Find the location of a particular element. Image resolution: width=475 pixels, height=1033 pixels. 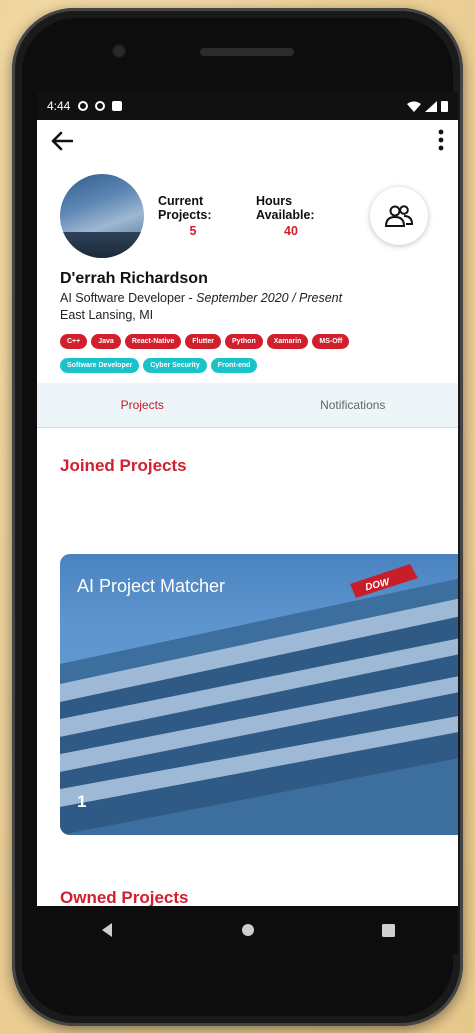

wifi-icon is located at coordinates (414, 106).